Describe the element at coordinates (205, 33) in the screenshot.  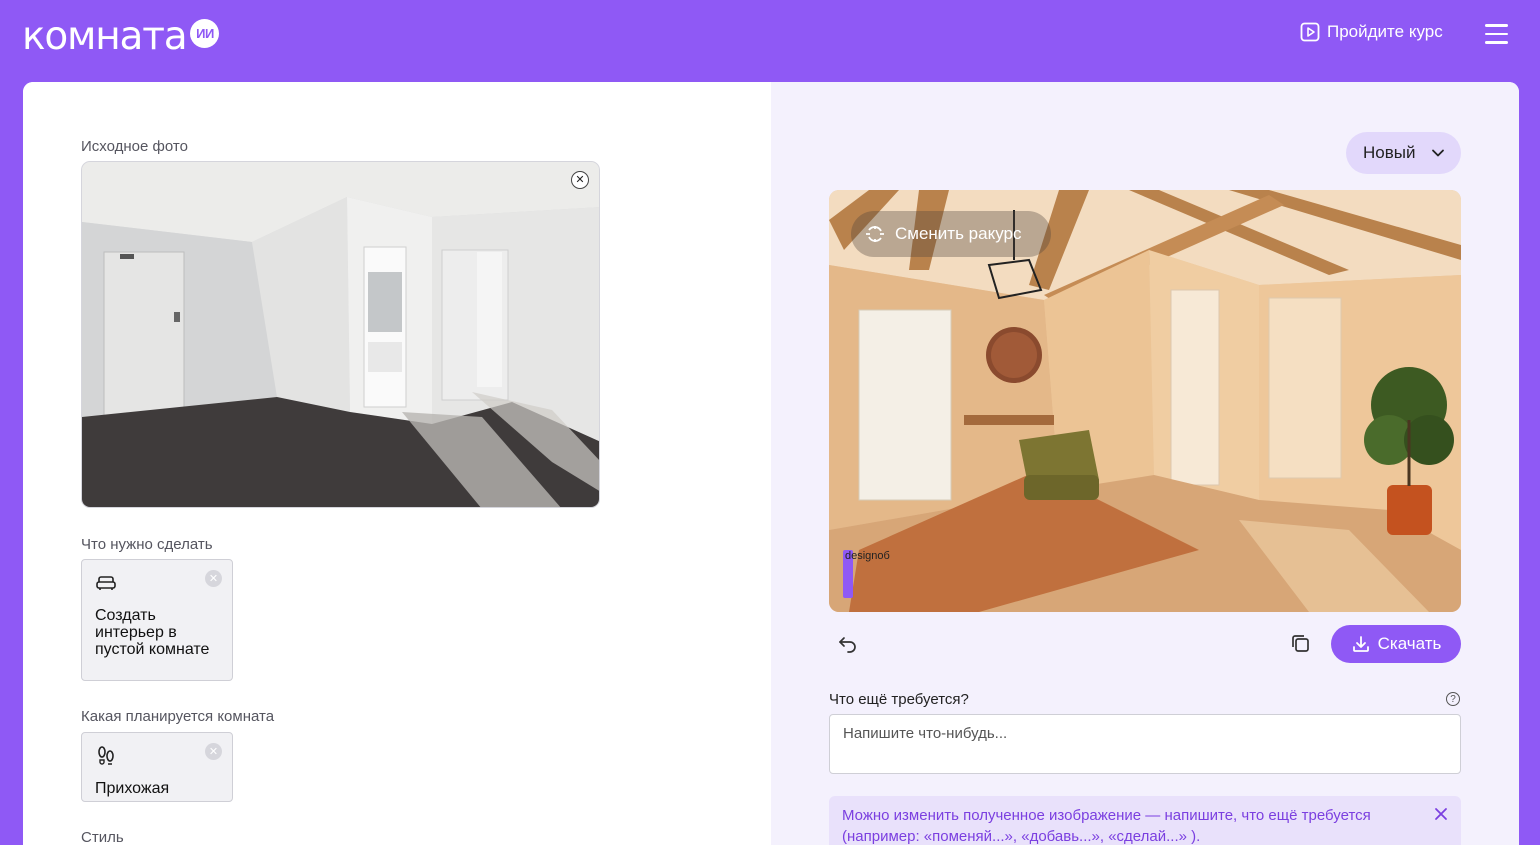
I see `logo-badge: ИИ` at that location.